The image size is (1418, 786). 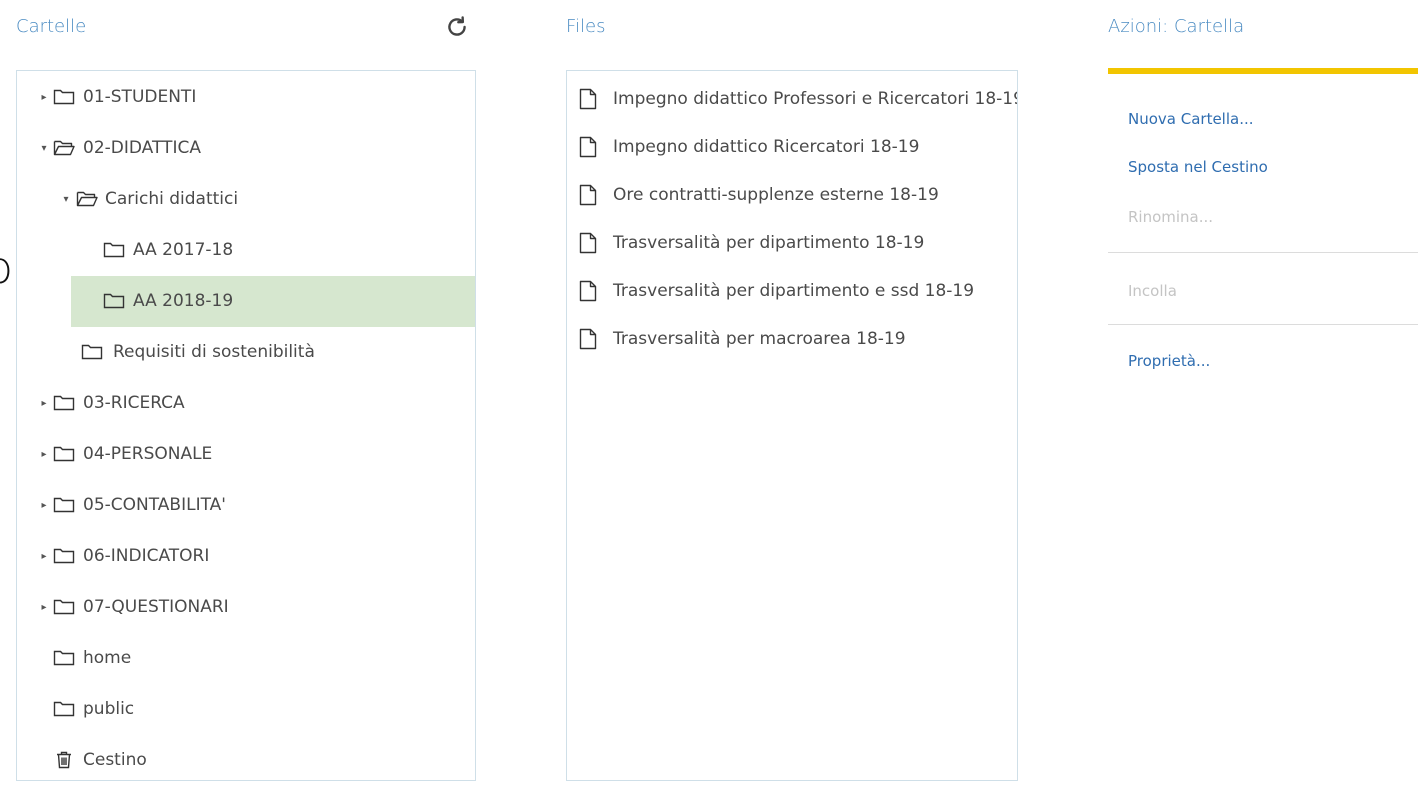 What do you see at coordinates (246, 403) in the screenshot?
I see `tree-item-03-ricerca: ▸ 03-RICERCA` at bounding box center [246, 403].